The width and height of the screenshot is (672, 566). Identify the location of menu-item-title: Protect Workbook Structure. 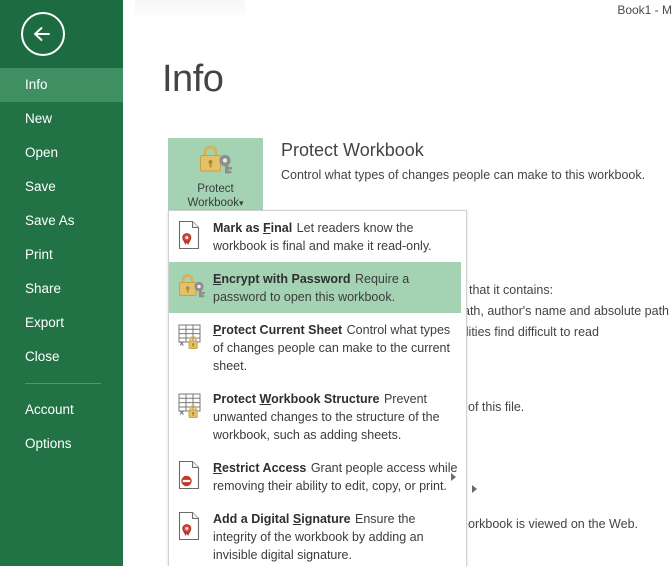
(296, 399).